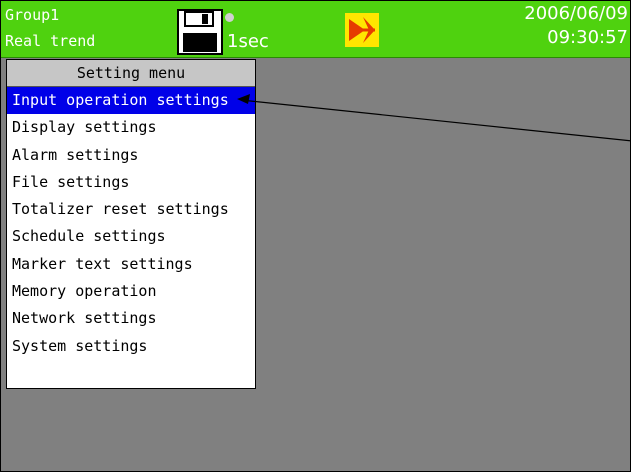 This screenshot has height=472, width=631. What do you see at coordinates (131, 209) in the screenshot?
I see `menu-item-totalizer-reset-settings: Totalizer reset settings` at bounding box center [131, 209].